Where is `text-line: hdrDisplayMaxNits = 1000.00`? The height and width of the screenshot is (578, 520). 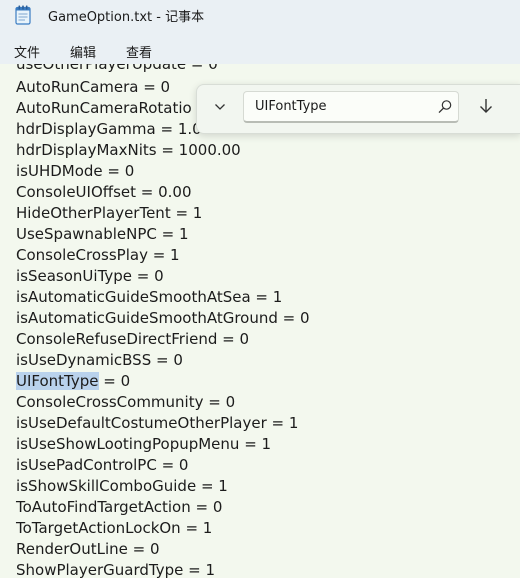
text-line: hdrDisplayMaxNits = 1000.00 is located at coordinates (128, 150).